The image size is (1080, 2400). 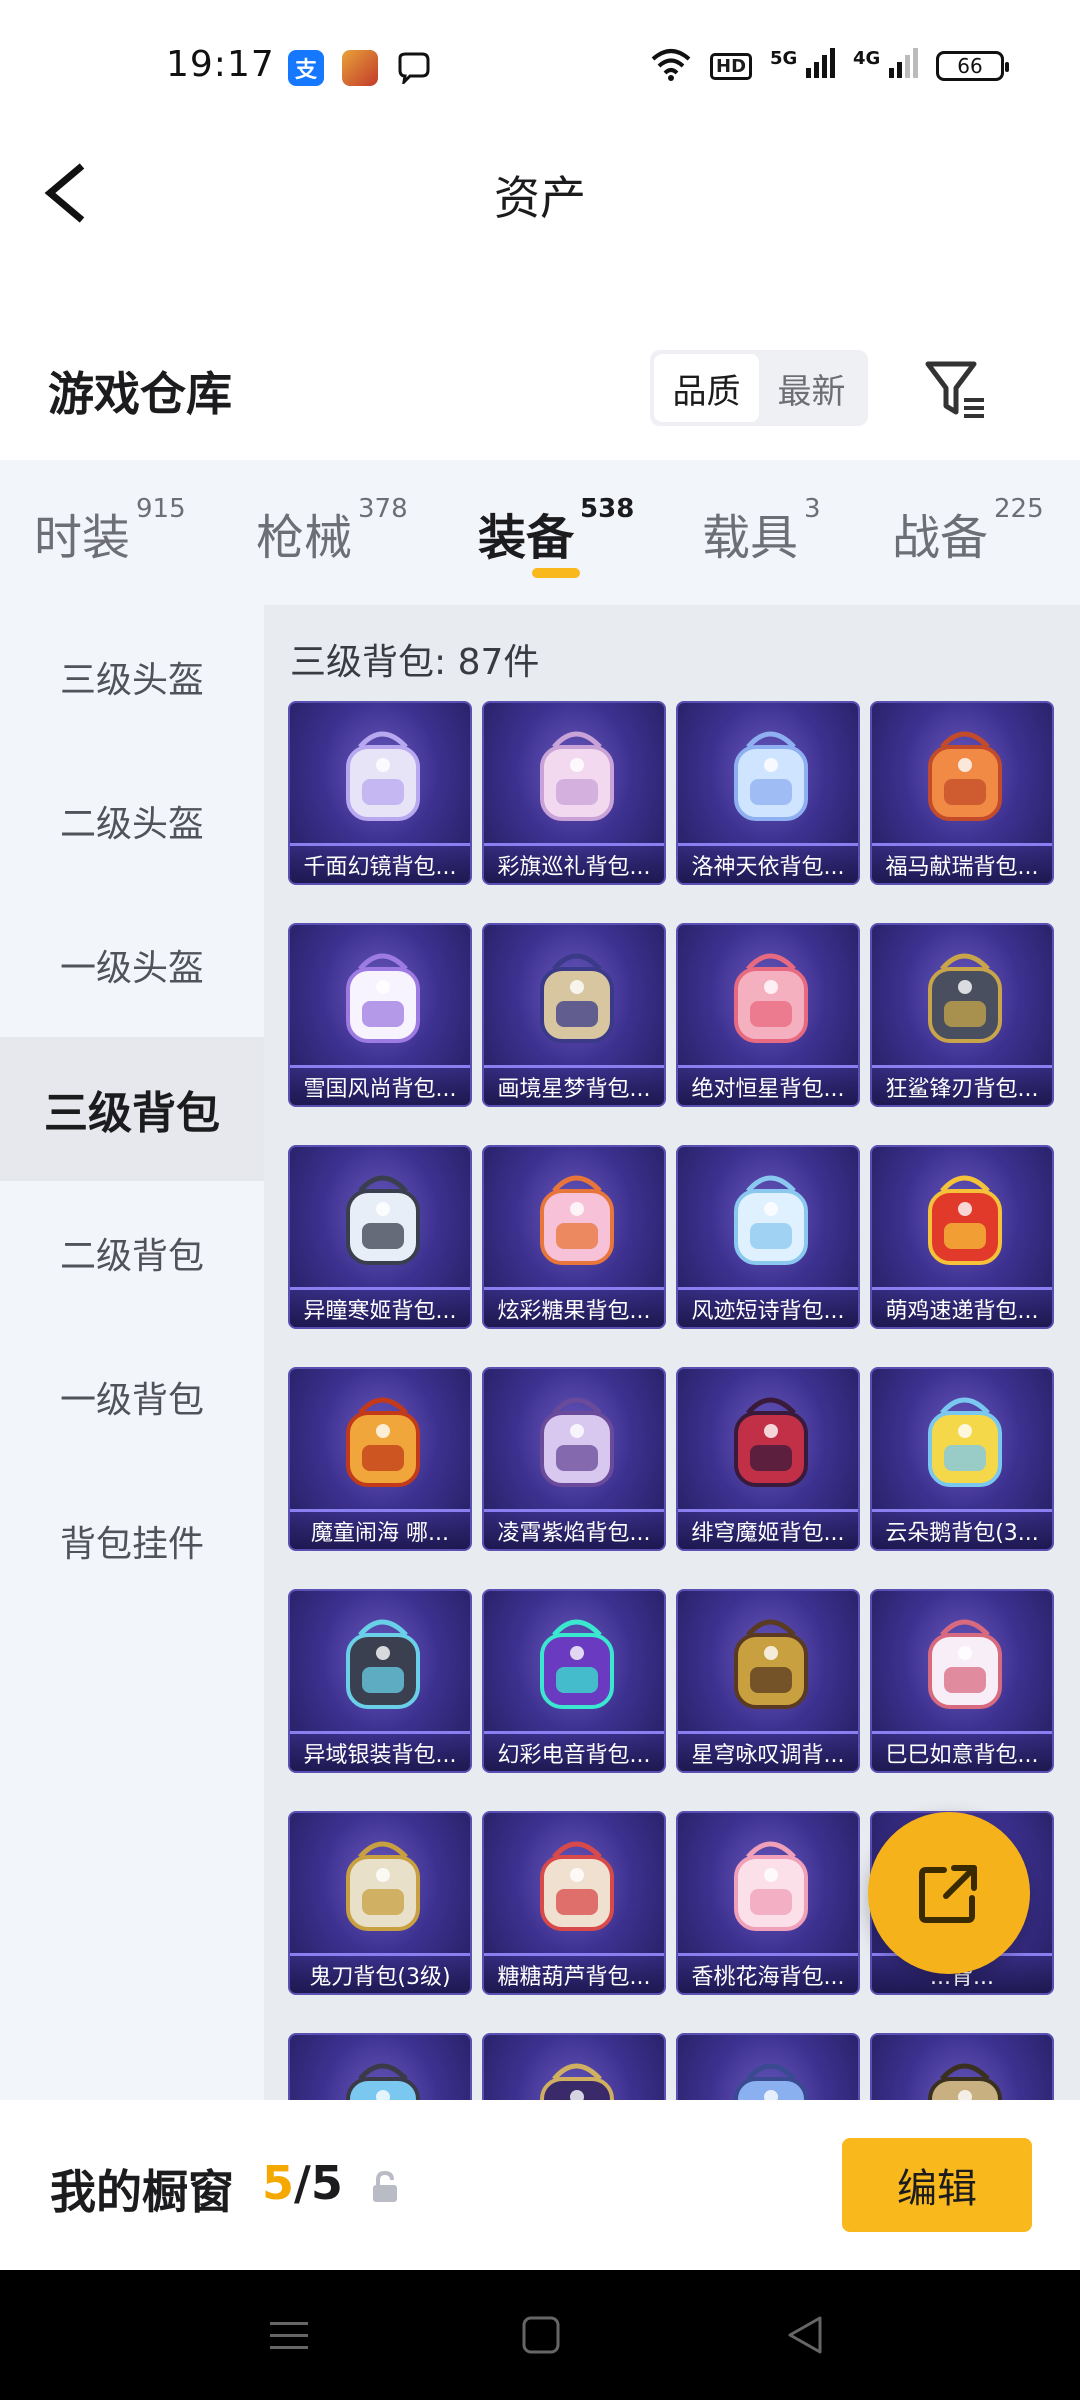 What do you see at coordinates (132, 677) in the screenshot?
I see `sidebar-item-helmet-3: 三级头盔` at bounding box center [132, 677].